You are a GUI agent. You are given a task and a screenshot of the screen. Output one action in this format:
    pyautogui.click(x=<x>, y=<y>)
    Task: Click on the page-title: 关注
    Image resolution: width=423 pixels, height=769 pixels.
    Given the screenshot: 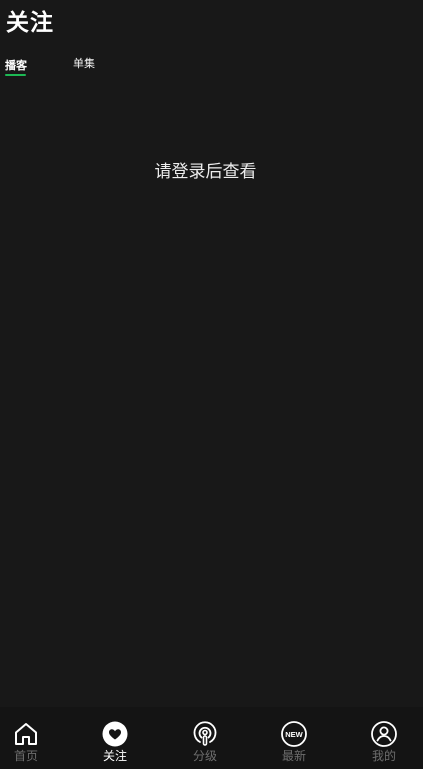 What is the action you would take?
    pyautogui.click(x=30, y=23)
    